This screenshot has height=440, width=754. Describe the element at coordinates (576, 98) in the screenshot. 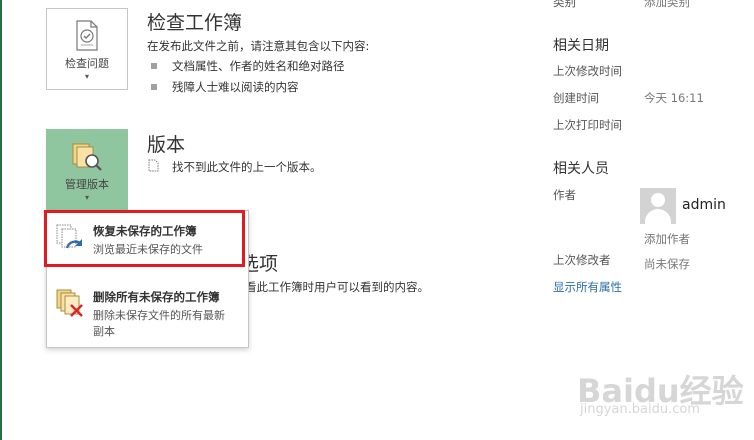

I see `created-label: 创建时间` at that location.